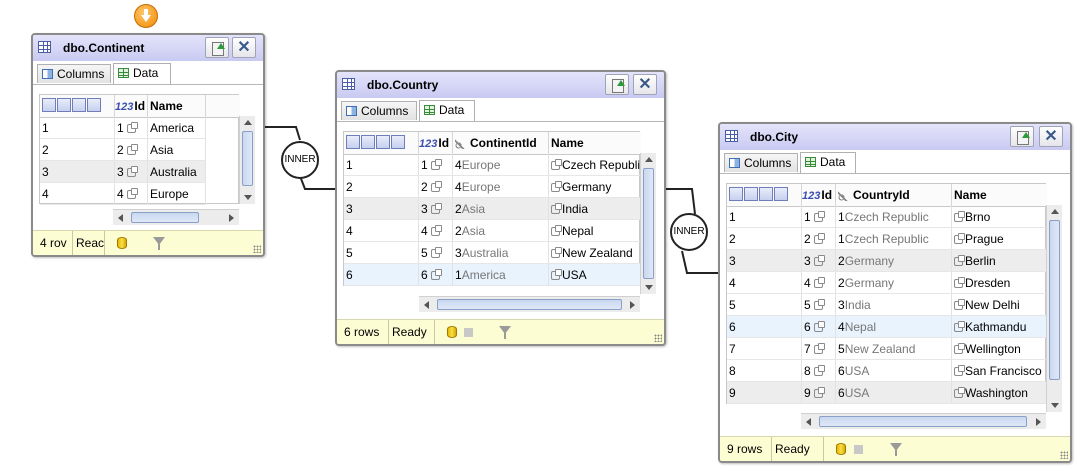 The width and height of the screenshot is (1084, 475). Describe the element at coordinates (123, 172) in the screenshot. I see `table-row: 3 3 Australia` at that location.